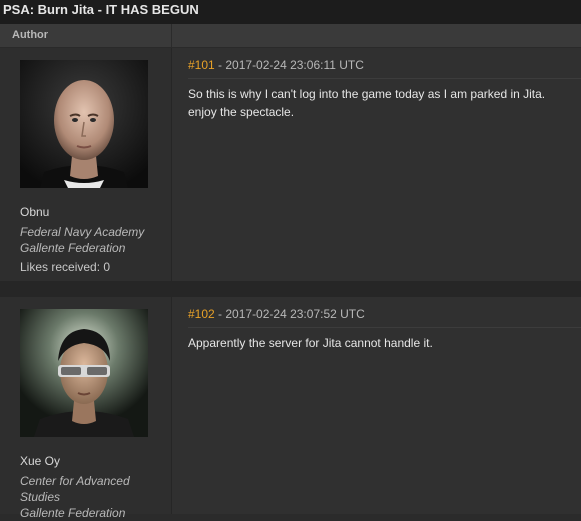  Describe the element at coordinates (289, 314) in the screenshot. I see `post-timestamp: - 2017-02-24 23:07:52 UTC` at that location.